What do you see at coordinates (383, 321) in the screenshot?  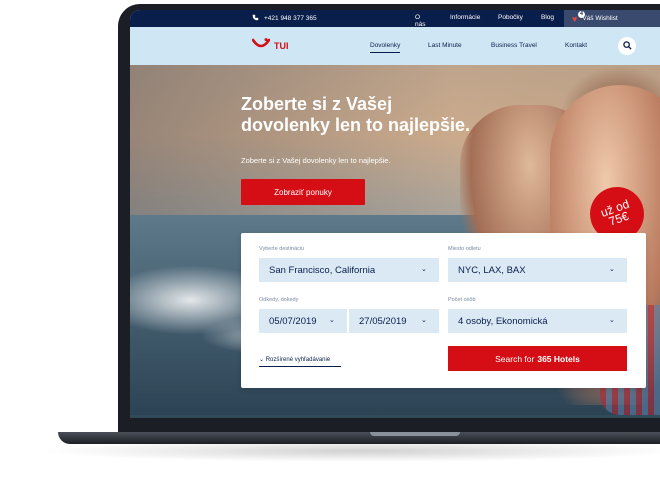 I see `date-to-value: 27/05/2019` at bounding box center [383, 321].